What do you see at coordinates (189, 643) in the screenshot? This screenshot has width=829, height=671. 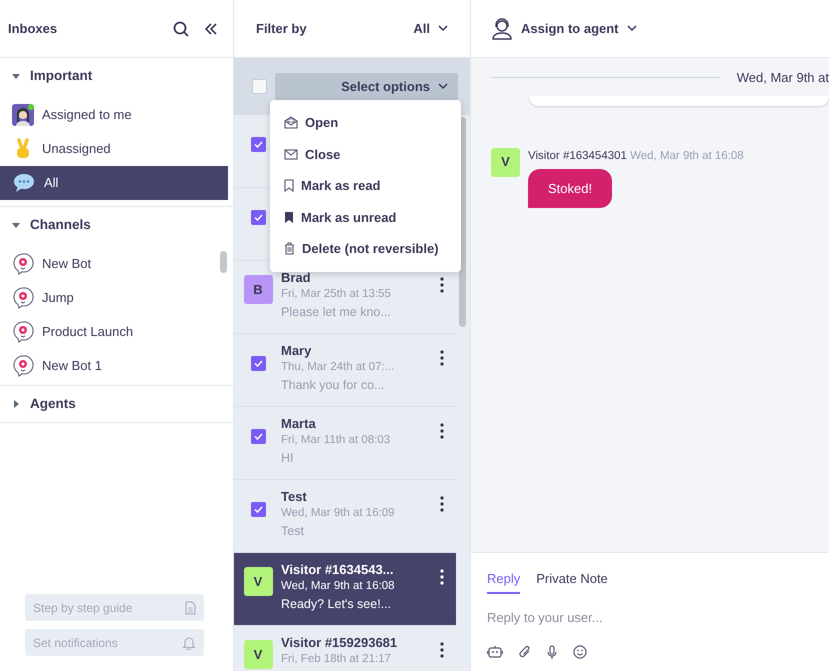 I see `bell-icon` at bounding box center [189, 643].